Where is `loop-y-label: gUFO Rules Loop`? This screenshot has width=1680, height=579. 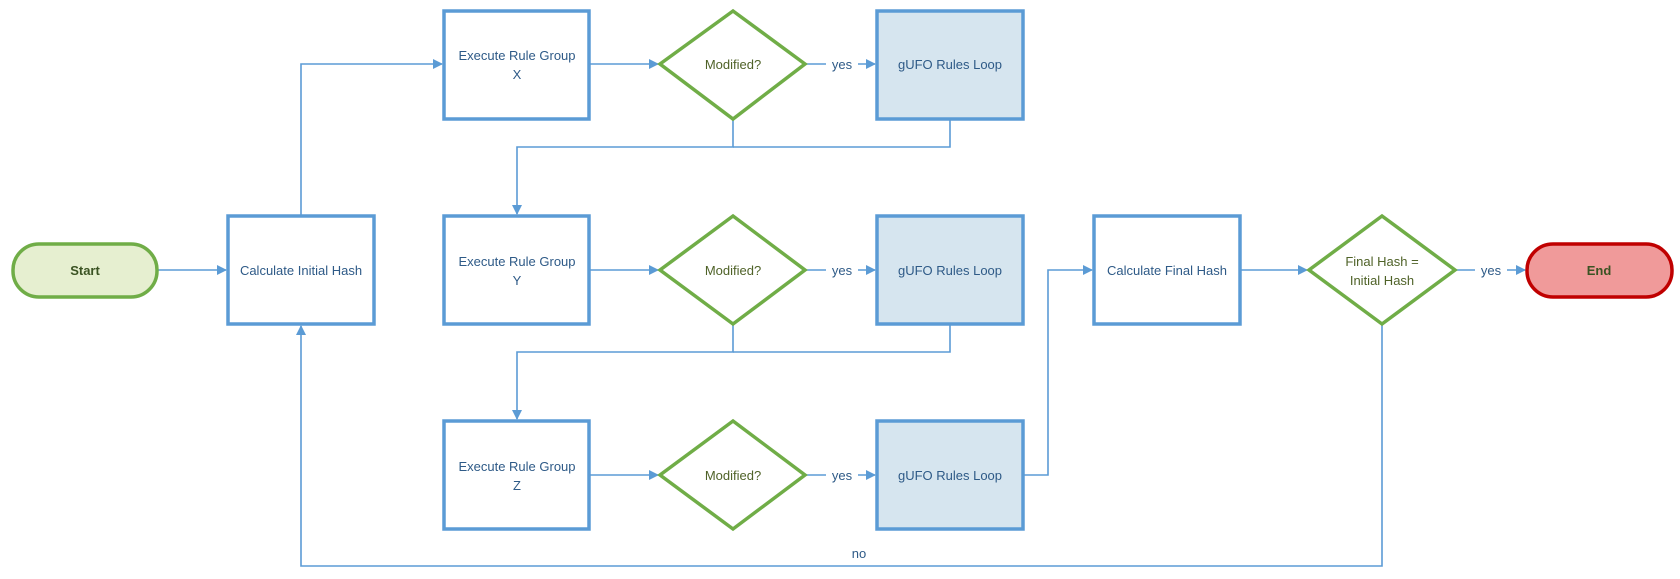 loop-y-label: gUFO Rules Loop is located at coordinates (950, 270).